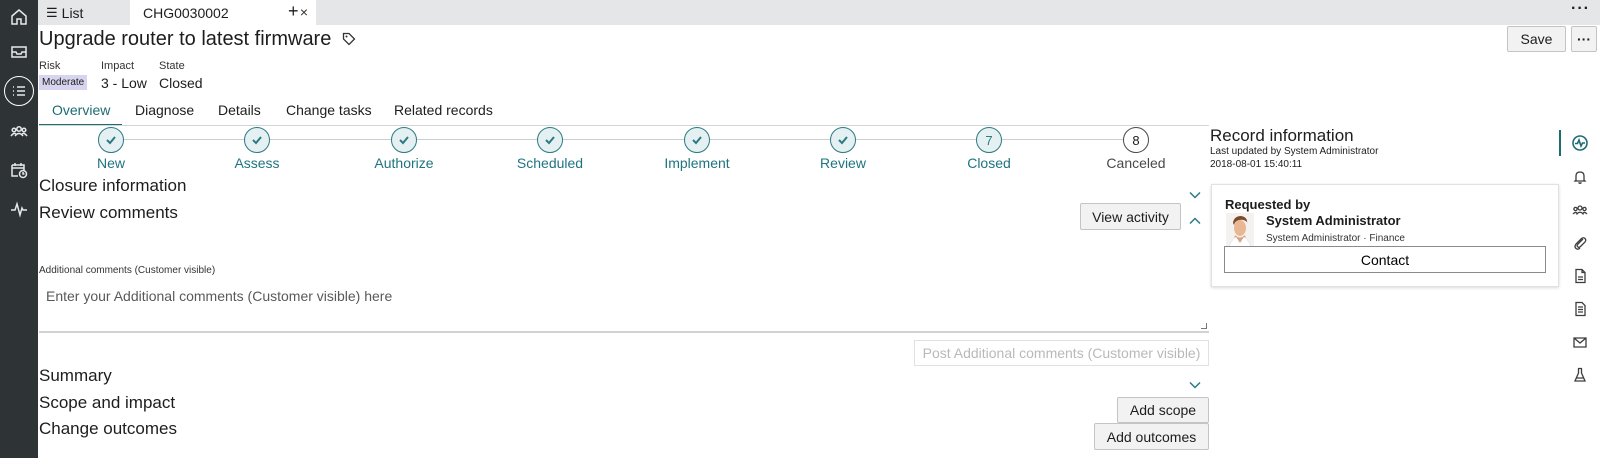 The image size is (1600, 458). I want to click on step-label: New, so click(110, 163).